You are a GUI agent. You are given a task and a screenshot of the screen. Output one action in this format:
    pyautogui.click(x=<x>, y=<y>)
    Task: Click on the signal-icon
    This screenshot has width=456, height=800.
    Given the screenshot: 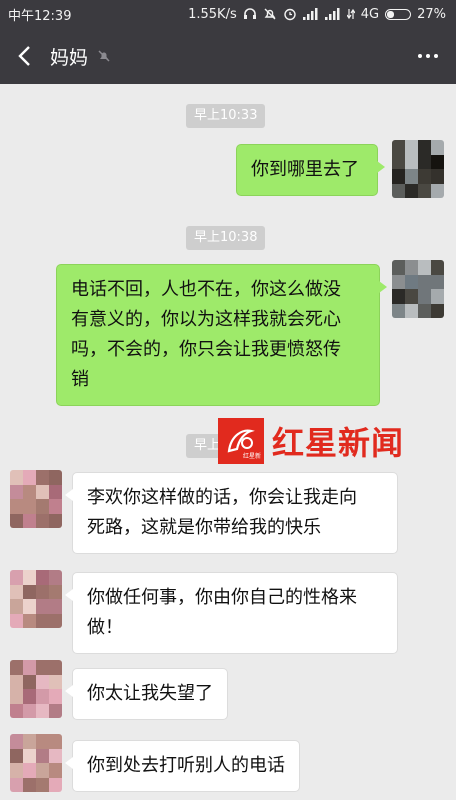 What is the action you would take?
    pyautogui.click(x=310, y=14)
    